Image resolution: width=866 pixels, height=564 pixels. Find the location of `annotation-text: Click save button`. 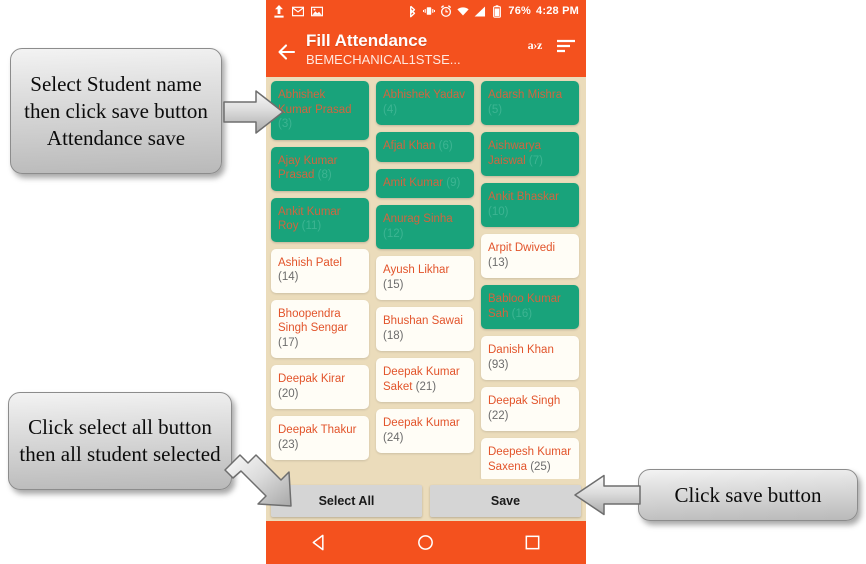

annotation-text: Click save button is located at coordinates (748, 494).